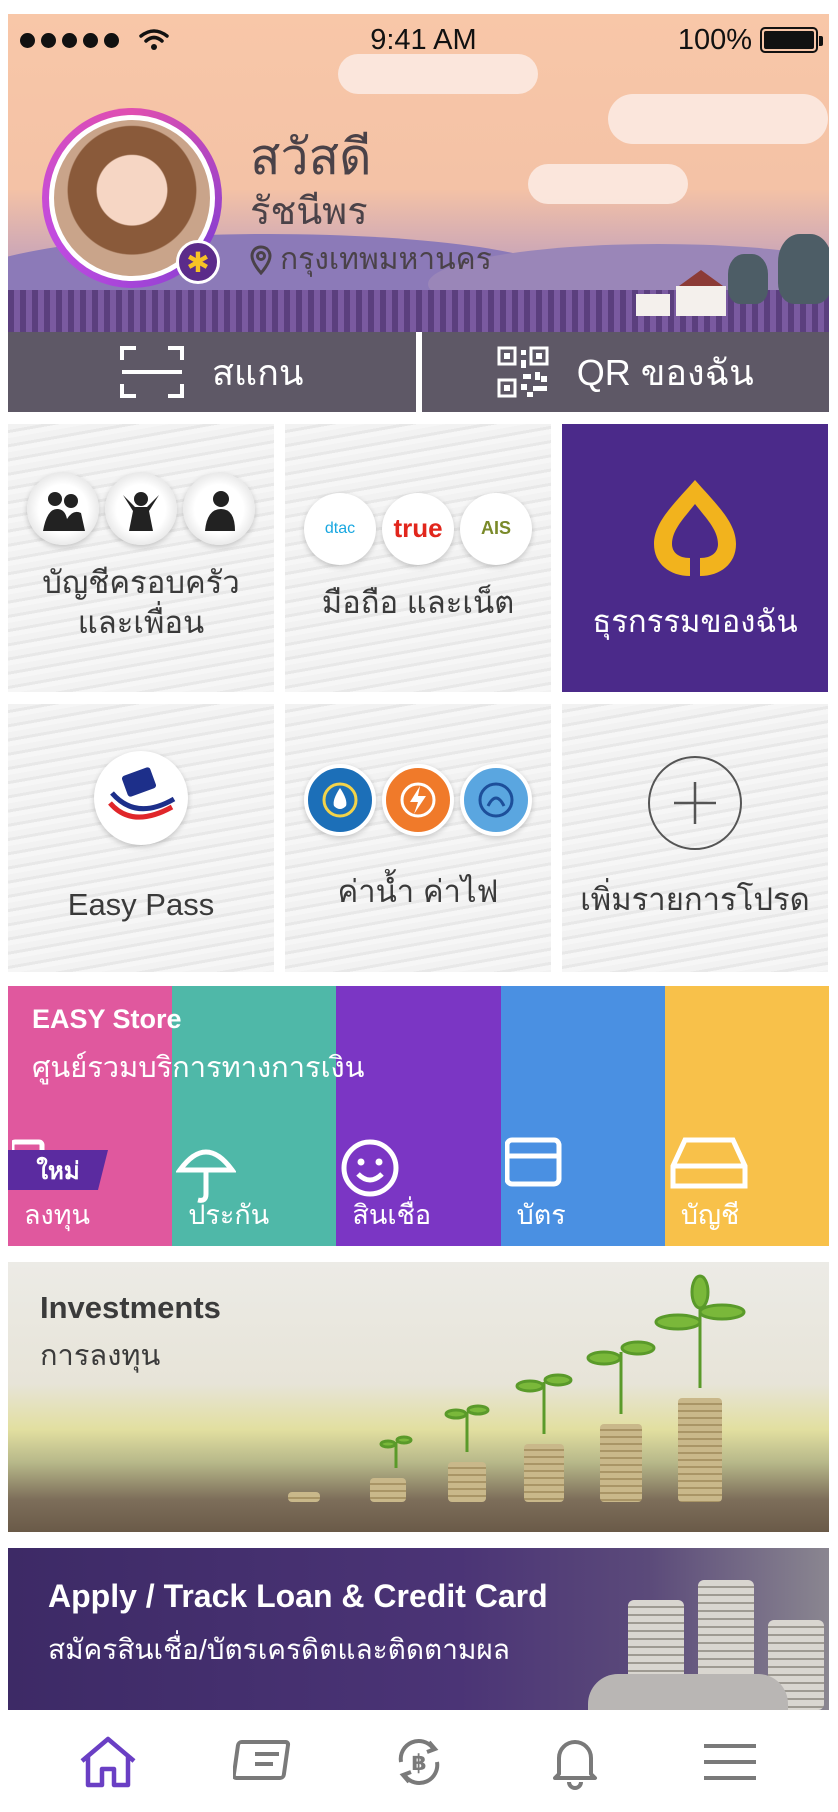  What do you see at coordinates (198, 1068) in the screenshot?
I see `easy-store-subtitle: ศูนย์รวมบริการทางการเงิน` at bounding box center [198, 1068].